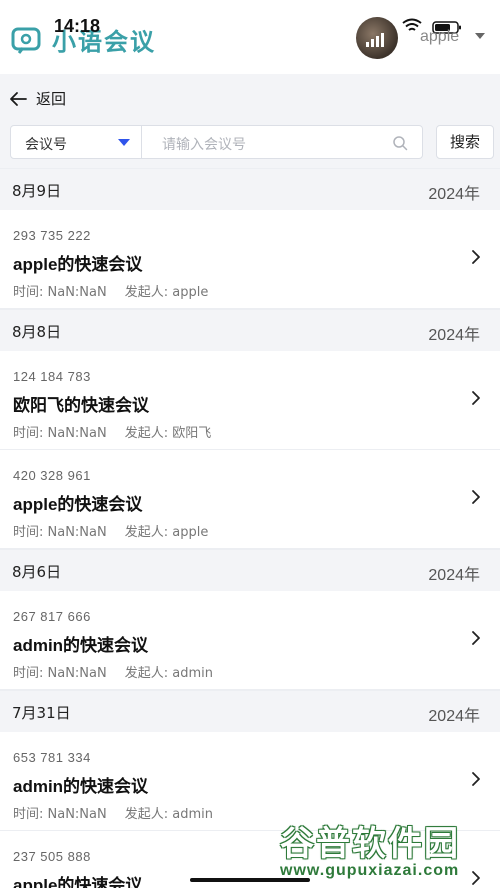  Describe the element at coordinates (52, 616) in the screenshot. I see `meeting-id: 267 817 666` at that location.